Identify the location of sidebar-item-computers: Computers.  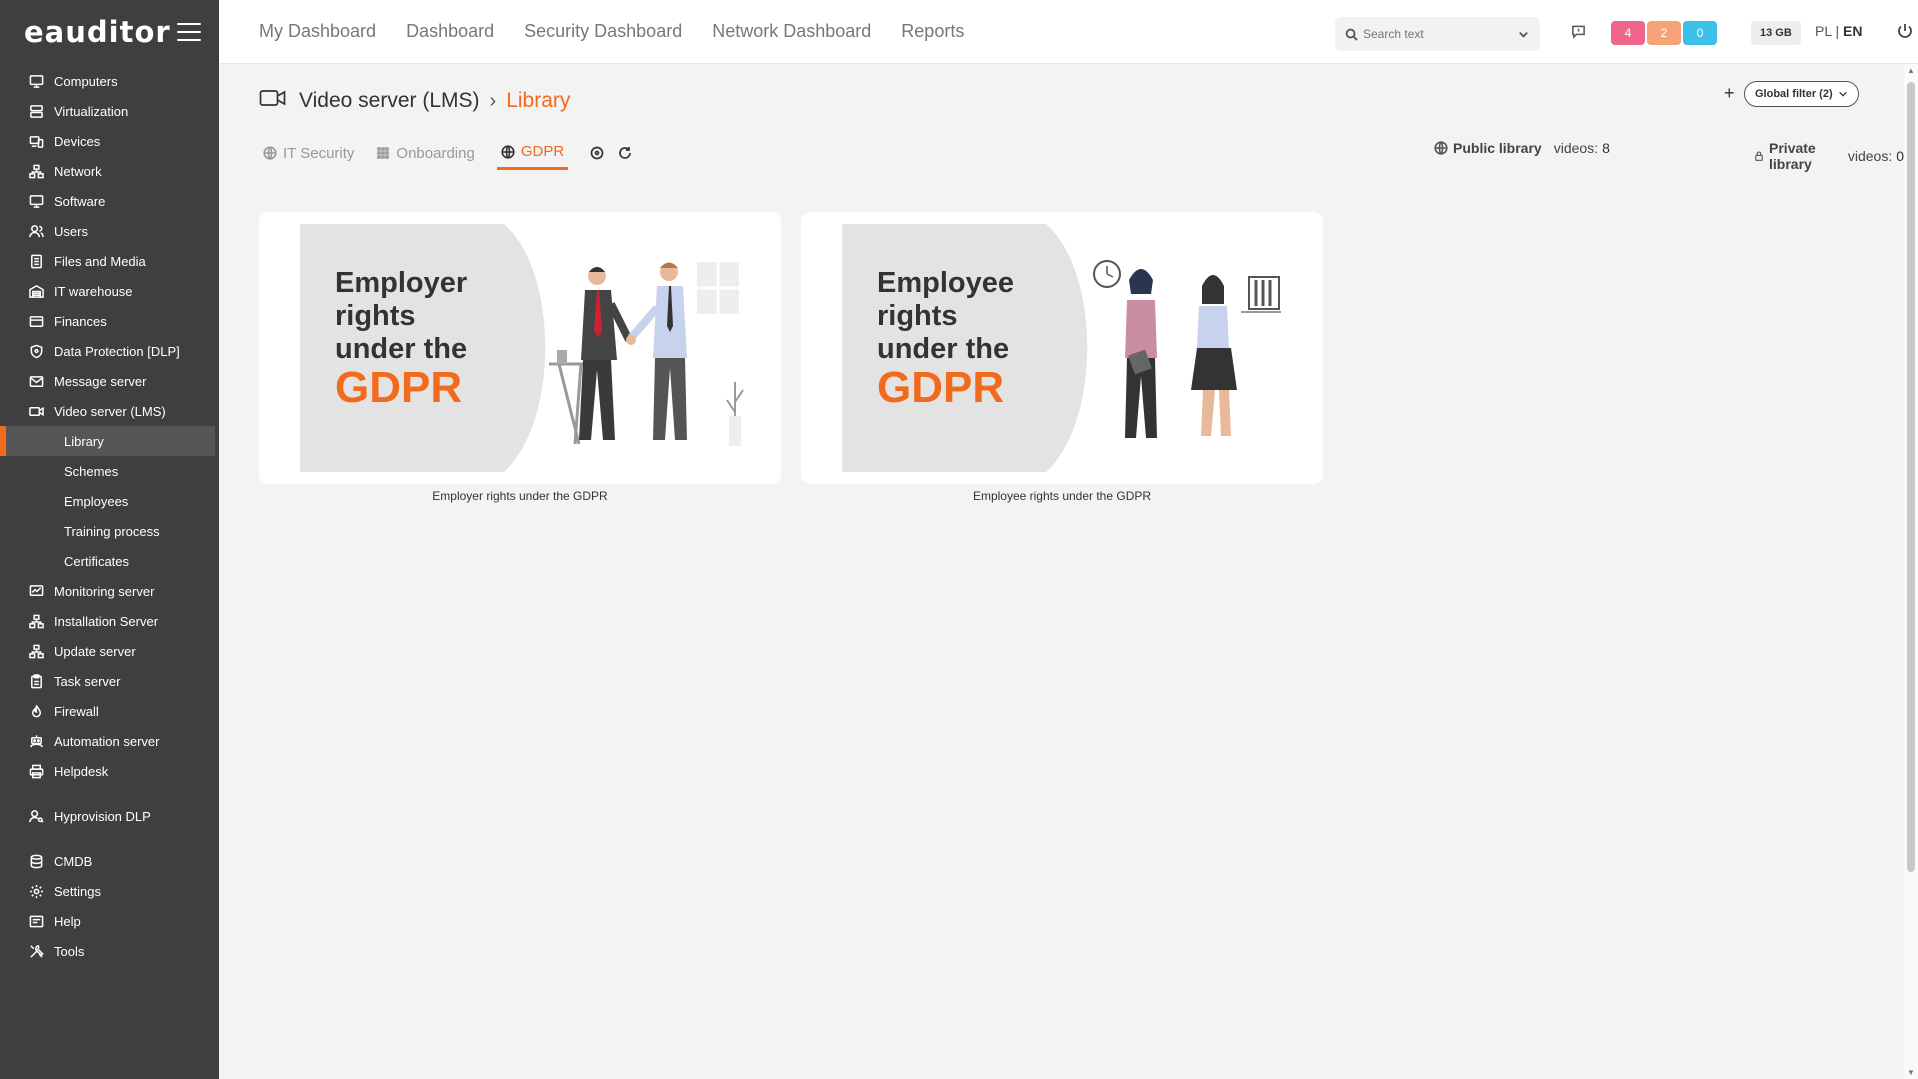
(109, 81).